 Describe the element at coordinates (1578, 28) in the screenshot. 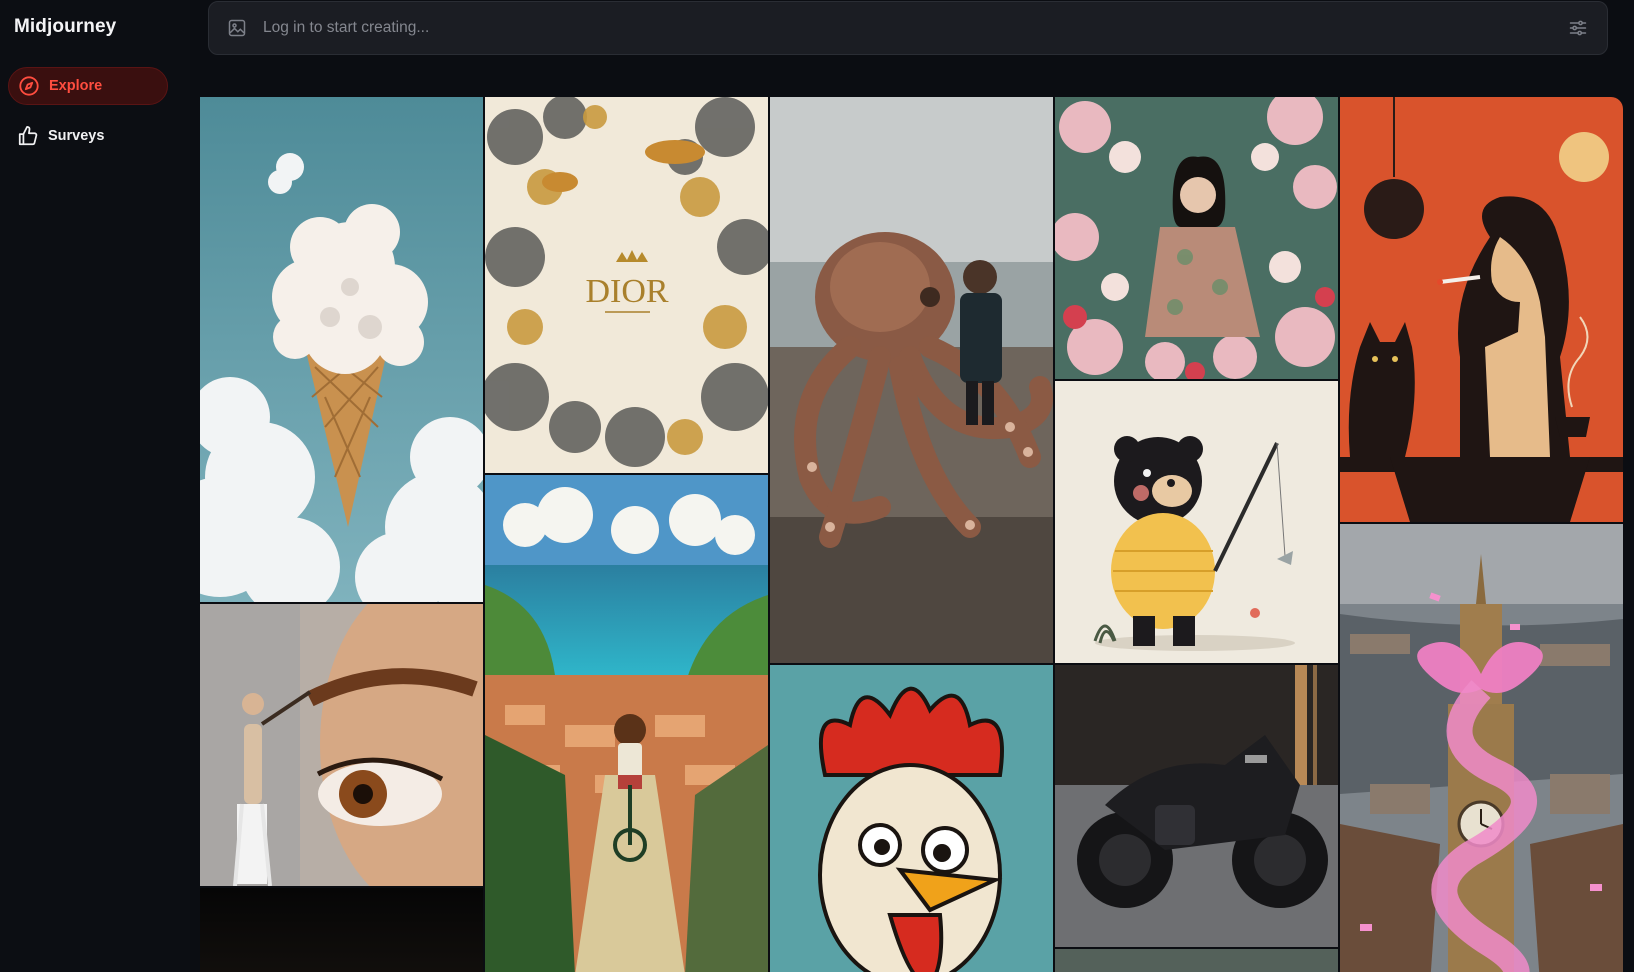

I see `settings-sliders-icon` at that location.